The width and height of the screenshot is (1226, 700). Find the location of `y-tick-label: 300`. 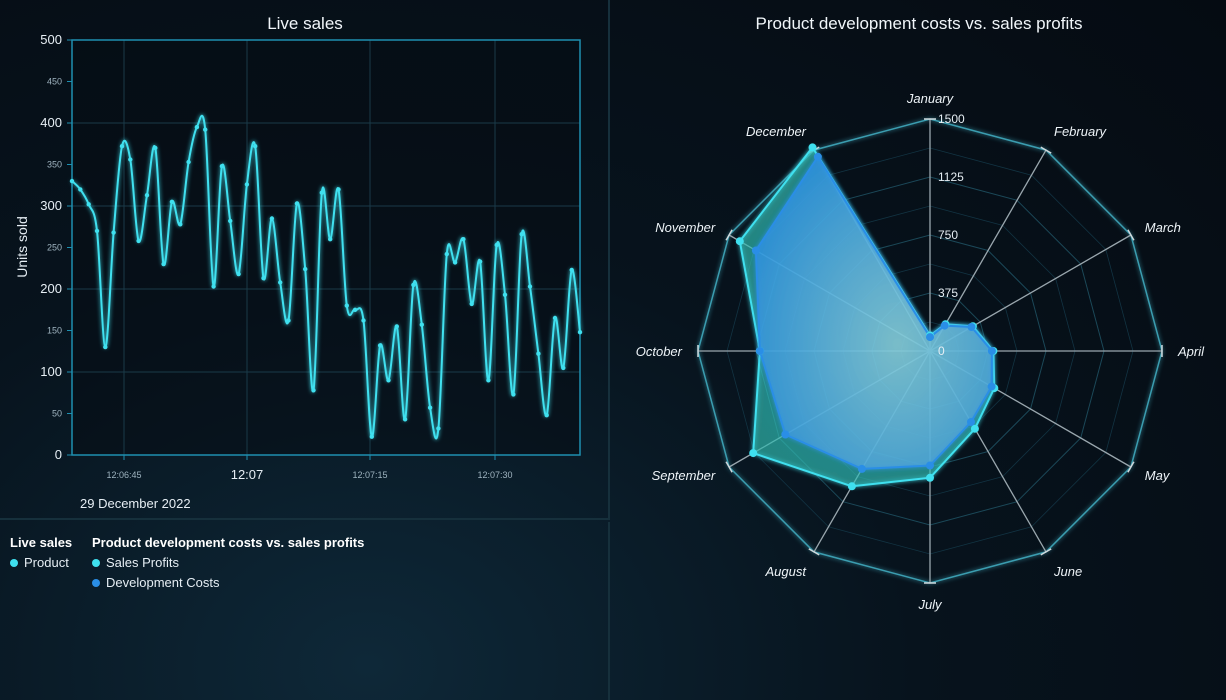

y-tick-label: 300 is located at coordinates (51, 205).